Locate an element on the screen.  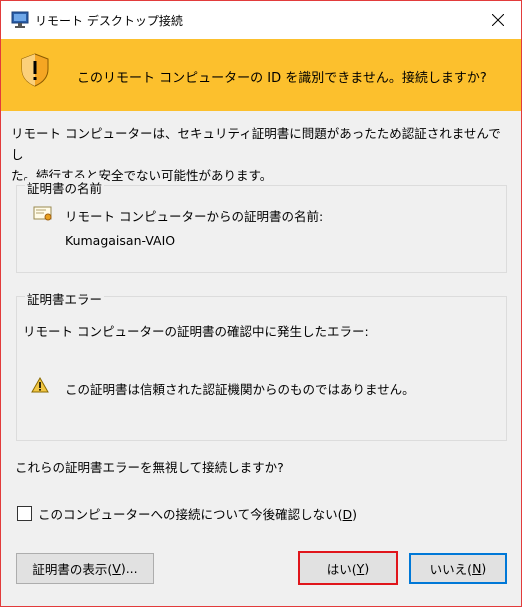
close-button is located at coordinates (498, 20).